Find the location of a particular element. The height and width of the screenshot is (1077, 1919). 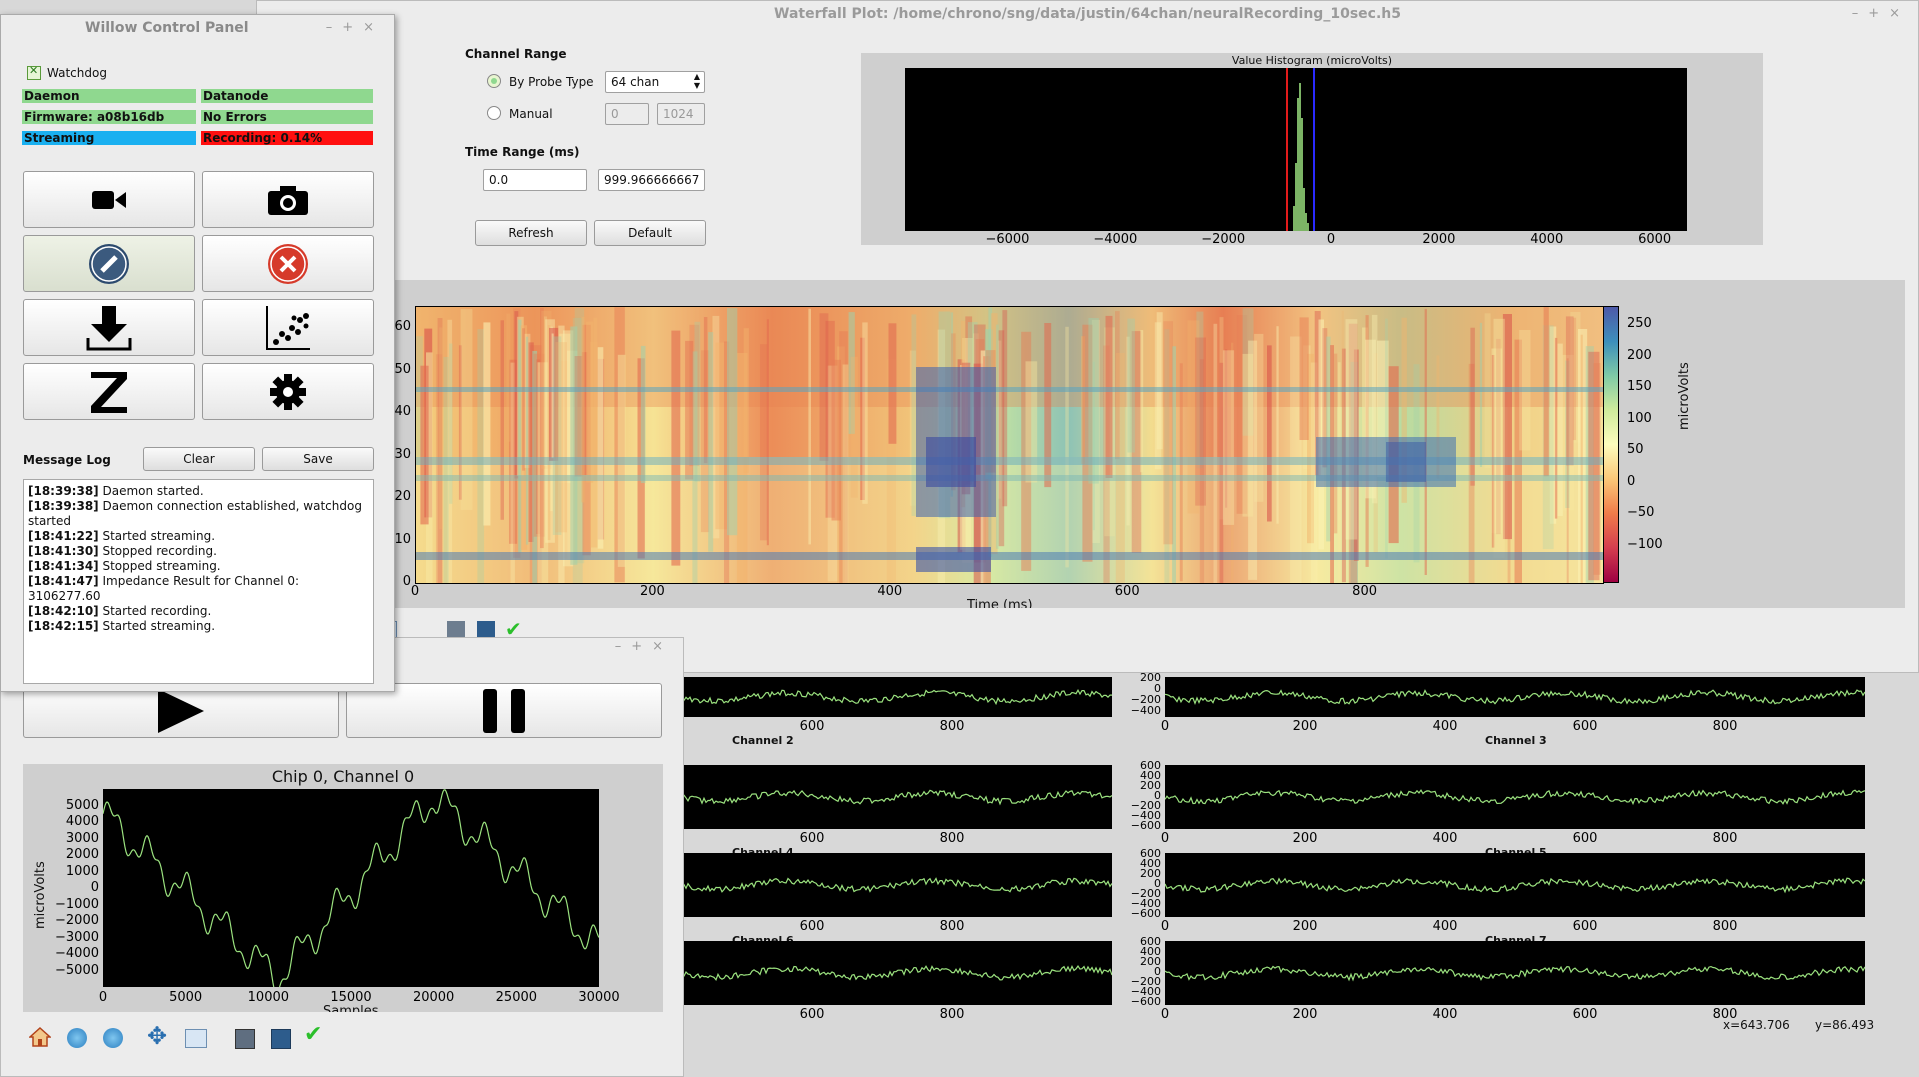

log-text: Stopped recording. is located at coordinates (157, 551).